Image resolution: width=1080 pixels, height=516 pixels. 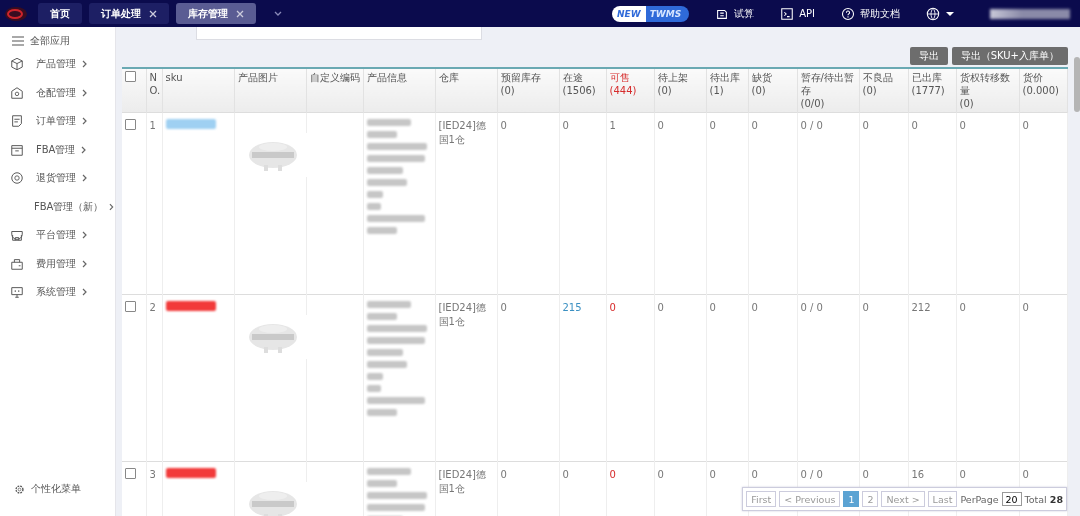 What do you see at coordinates (60, 13) in the screenshot?
I see `tab: 首页` at bounding box center [60, 13].